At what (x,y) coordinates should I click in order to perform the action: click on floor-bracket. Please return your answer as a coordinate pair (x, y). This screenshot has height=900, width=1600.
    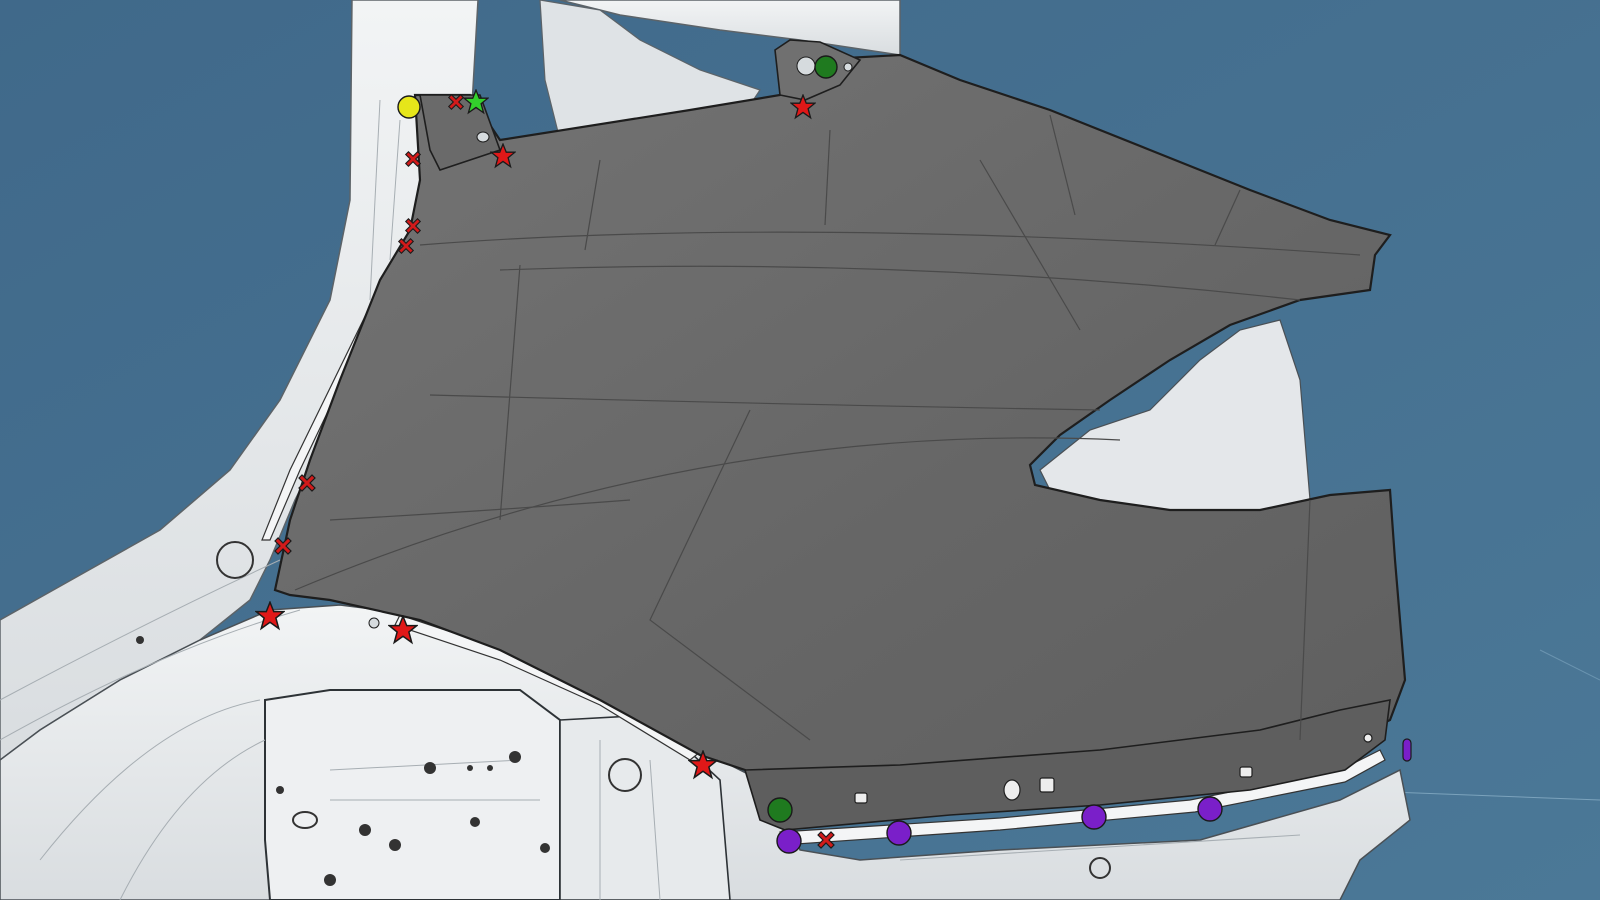
    Looking at the image, I should click on (412, 794).